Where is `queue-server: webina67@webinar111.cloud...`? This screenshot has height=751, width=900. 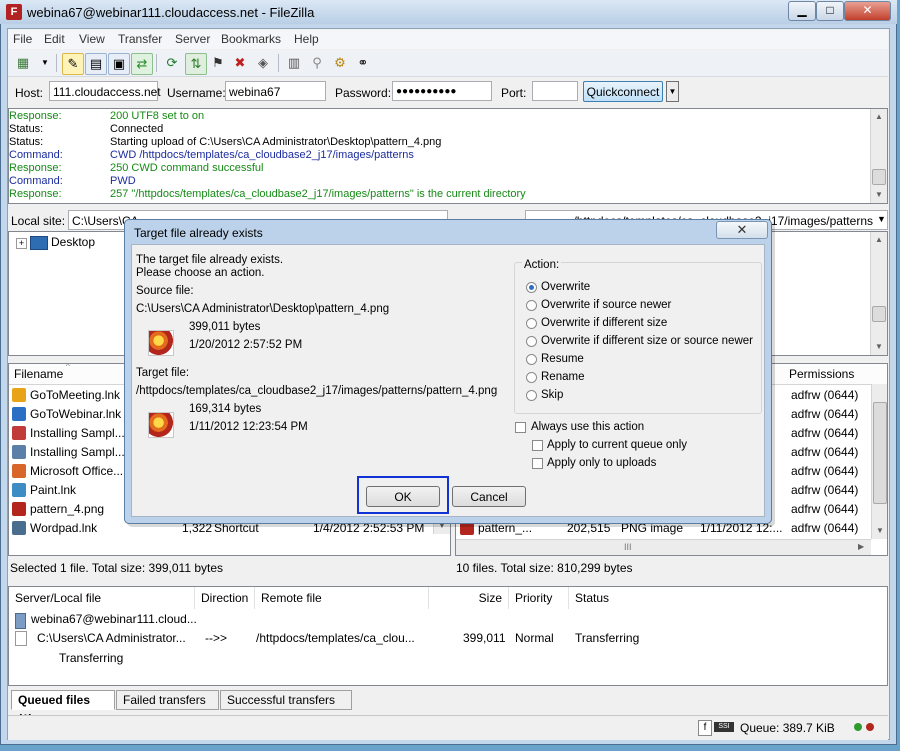
queue-server: webina67@webinar111.cloud... is located at coordinates (114, 619).